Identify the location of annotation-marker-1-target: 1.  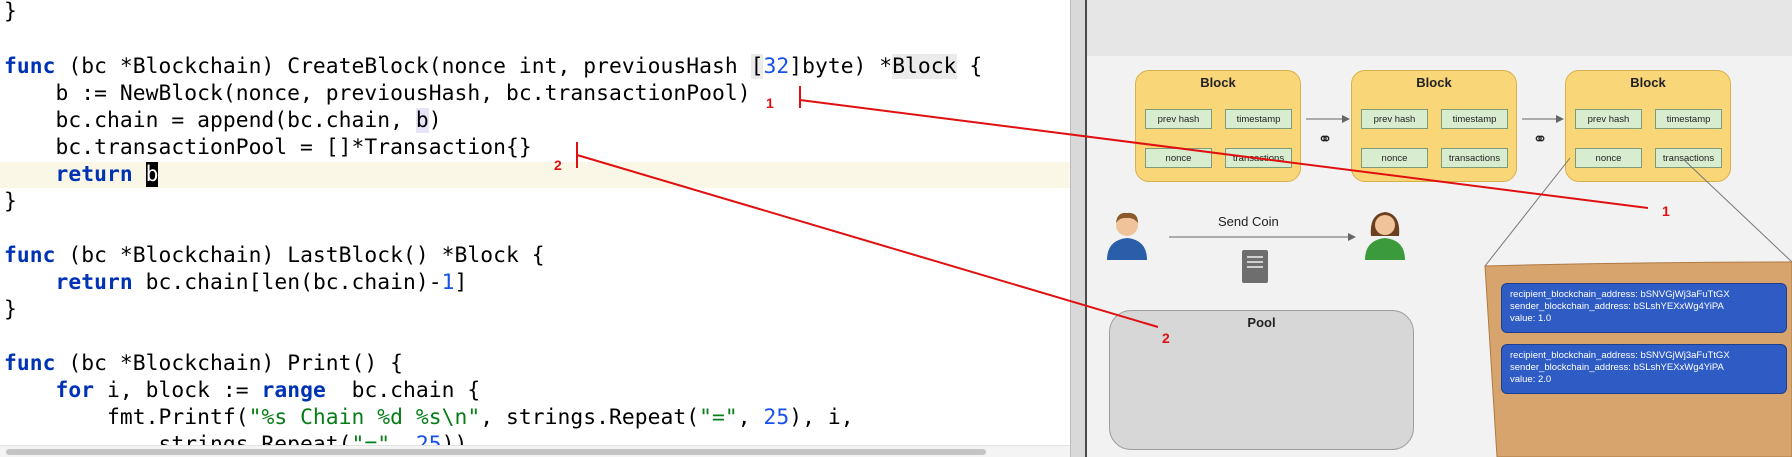
(1666, 211).